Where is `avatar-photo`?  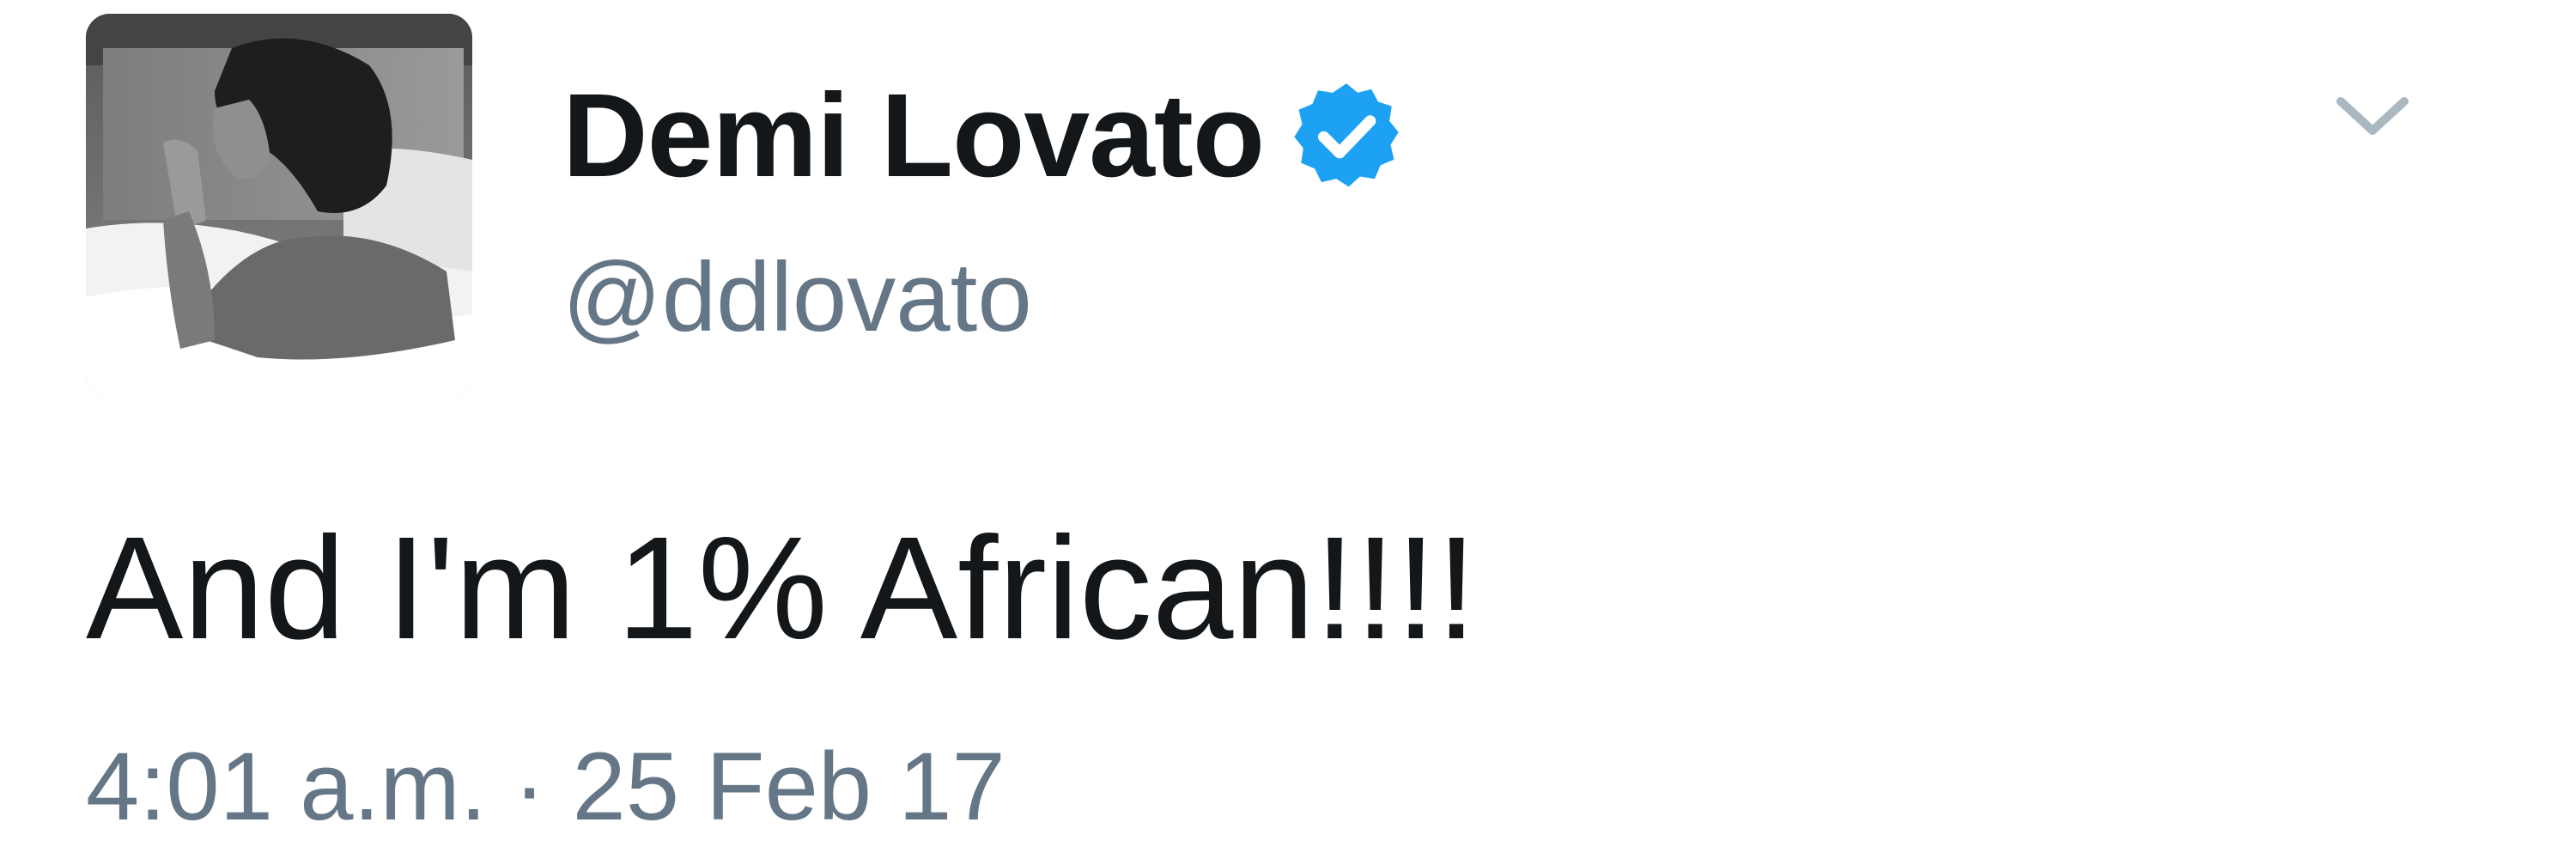 avatar-photo is located at coordinates (279, 207).